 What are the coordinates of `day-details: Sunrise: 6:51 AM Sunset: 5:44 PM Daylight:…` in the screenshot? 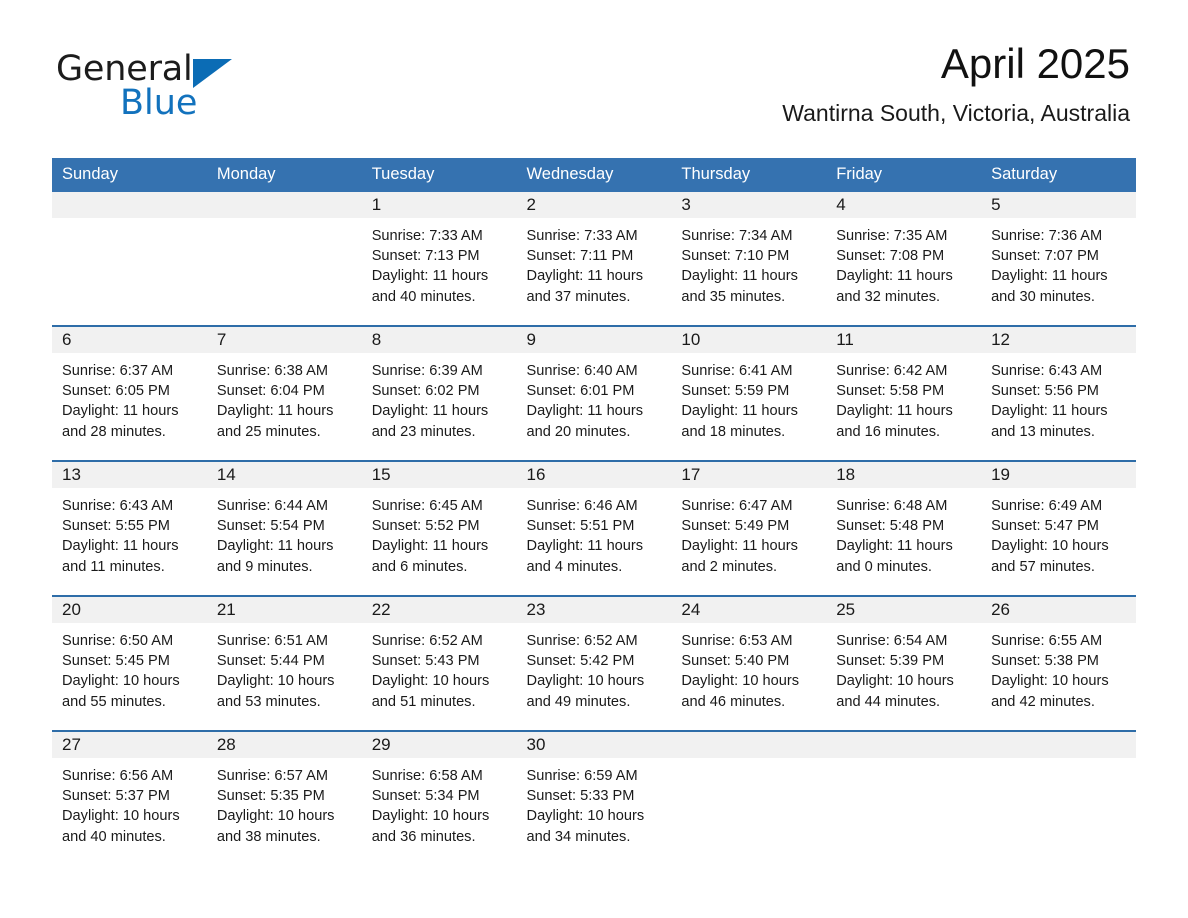 It's located at (284, 667).